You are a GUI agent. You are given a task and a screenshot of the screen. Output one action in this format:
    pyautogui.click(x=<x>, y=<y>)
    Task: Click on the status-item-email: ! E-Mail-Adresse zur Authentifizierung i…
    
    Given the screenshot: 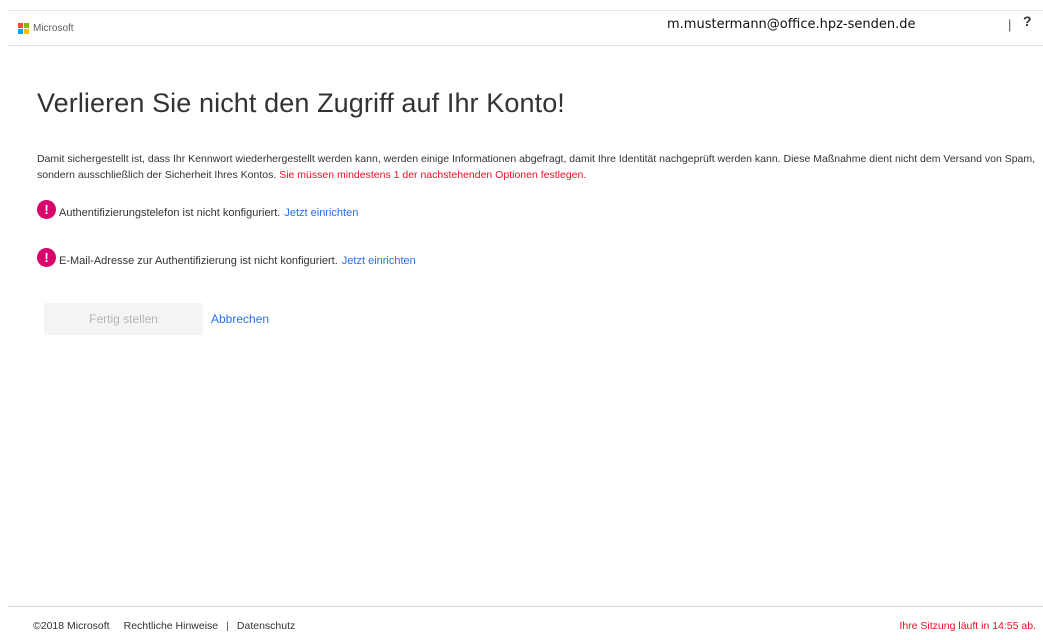 What is the action you would take?
    pyautogui.click(x=226, y=257)
    